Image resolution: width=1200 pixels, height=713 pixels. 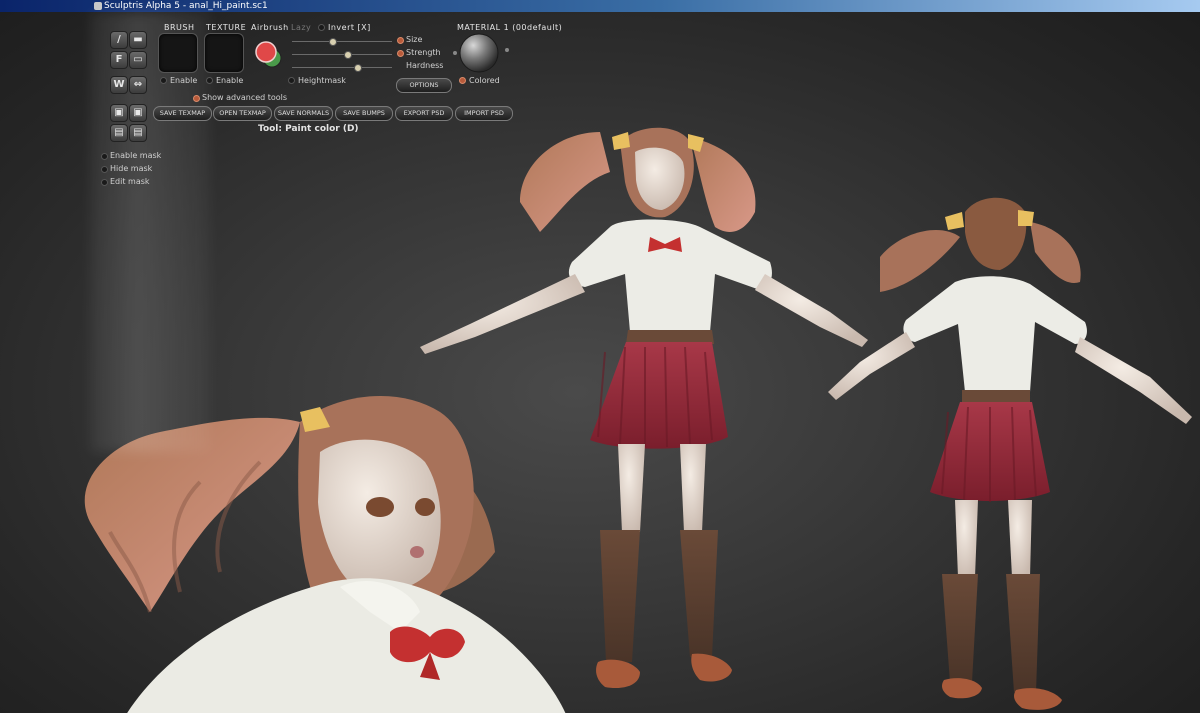 I want to click on enable-mask-toggle, so click(x=104, y=156).